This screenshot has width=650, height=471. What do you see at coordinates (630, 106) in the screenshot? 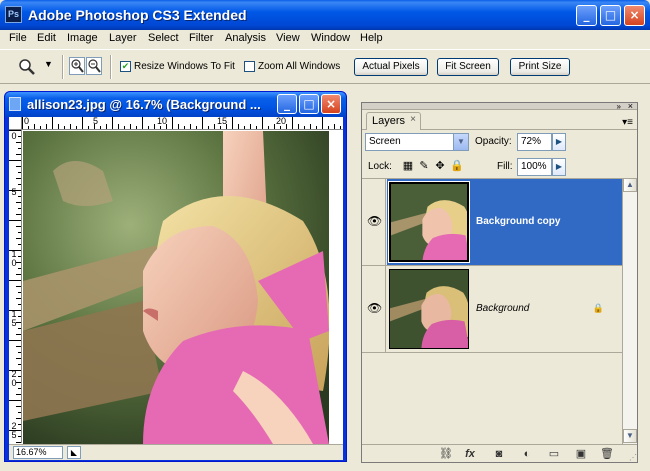
I see `panel-close-icon: ×` at bounding box center [630, 106].